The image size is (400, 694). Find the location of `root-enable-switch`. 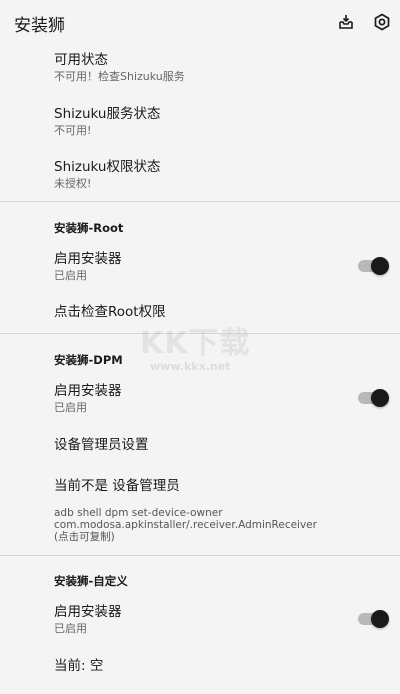

root-enable-switch is located at coordinates (373, 266).